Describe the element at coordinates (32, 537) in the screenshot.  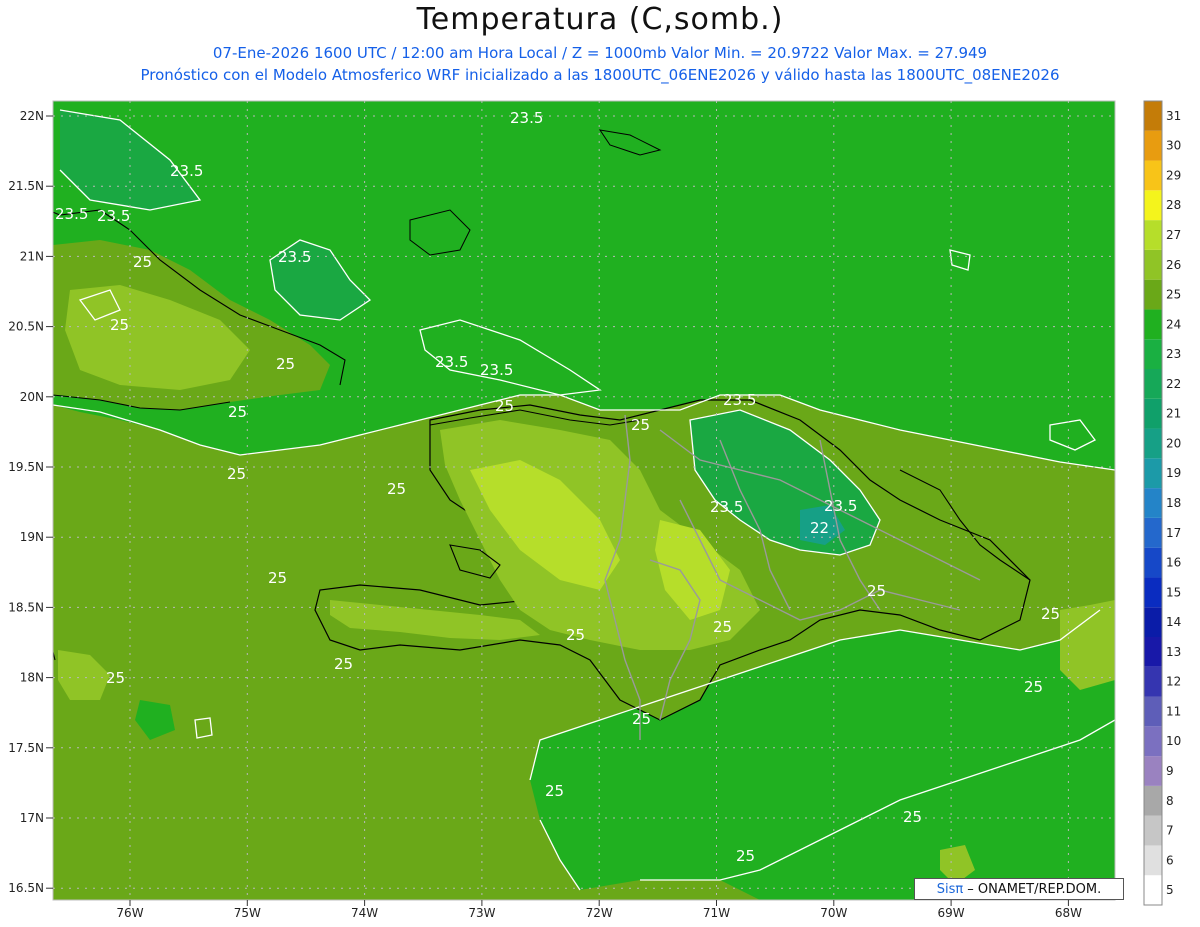
I see `lat-tick-label: 19N` at that location.